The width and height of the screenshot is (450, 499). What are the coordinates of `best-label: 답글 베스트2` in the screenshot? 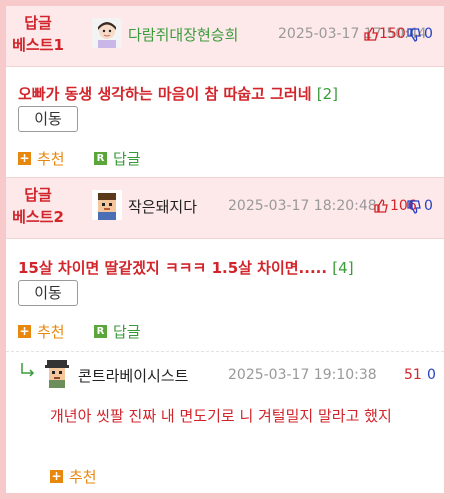 It's located at (38, 206).